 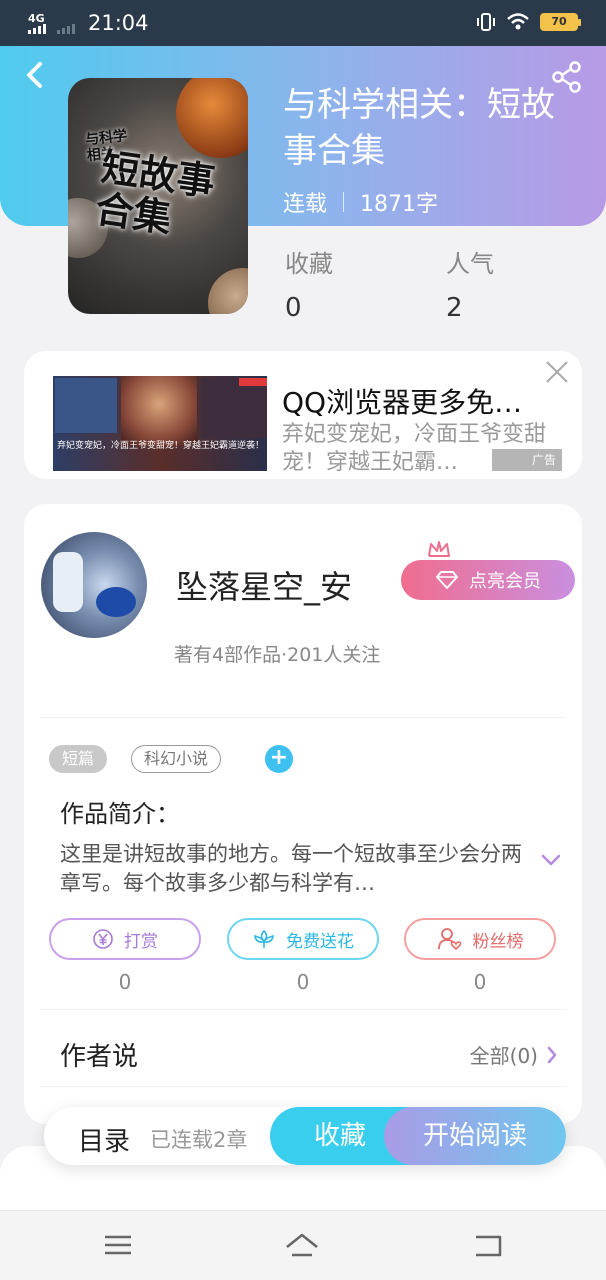 I want to click on intro-heading: 作品简介：, so click(x=120, y=814).